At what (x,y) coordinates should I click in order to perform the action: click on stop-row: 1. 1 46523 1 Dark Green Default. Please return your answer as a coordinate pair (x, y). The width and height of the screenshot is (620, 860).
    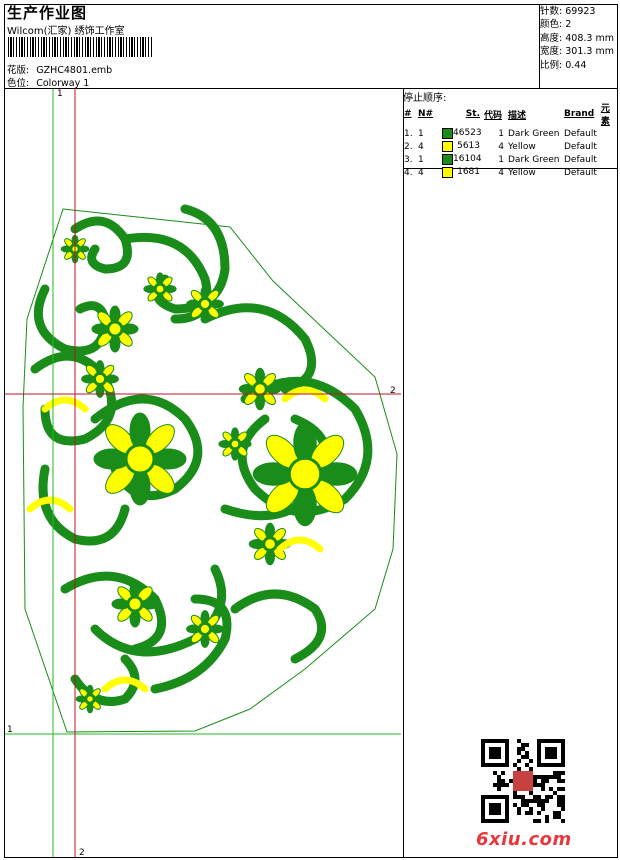
    Looking at the image, I should click on (511, 133).